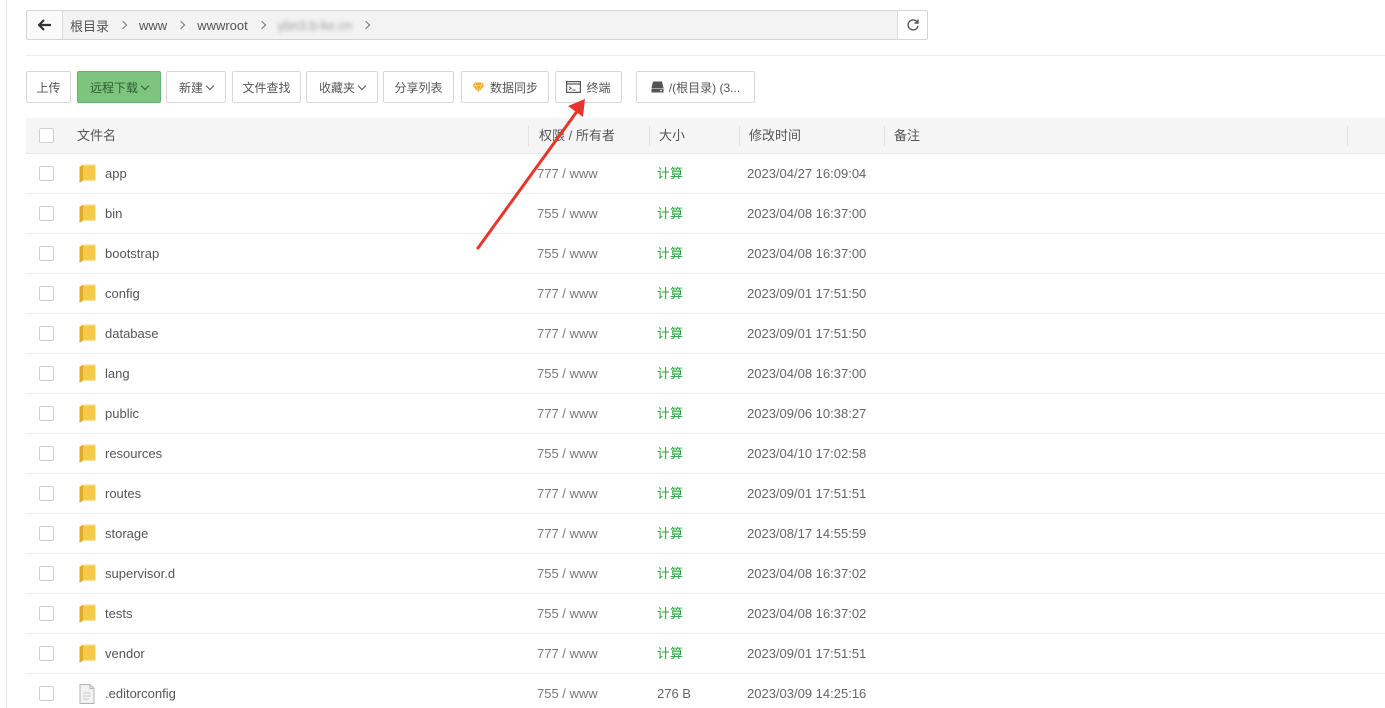 This screenshot has width=1385, height=708. Describe the element at coordinates (705, 374) in the screenshot. I see `table-row: lang 755 / www 计算 2023/04/08 16:37:00` at that location.